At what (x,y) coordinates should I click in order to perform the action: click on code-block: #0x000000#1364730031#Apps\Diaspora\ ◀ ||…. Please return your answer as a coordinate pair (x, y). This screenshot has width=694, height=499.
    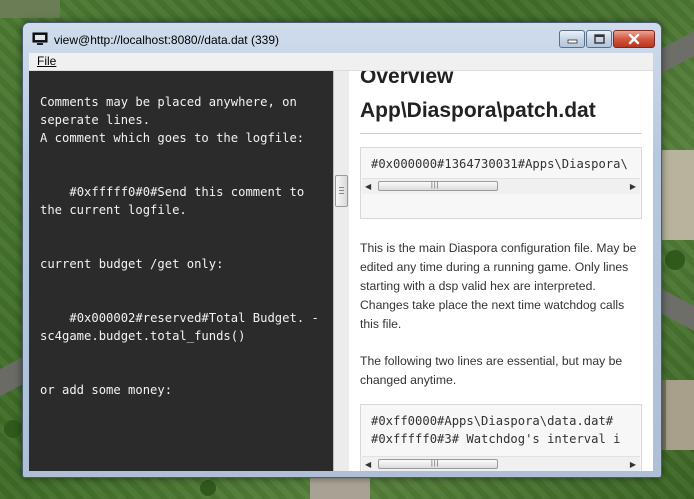
    Looking at the image, I should click on (501, 183).